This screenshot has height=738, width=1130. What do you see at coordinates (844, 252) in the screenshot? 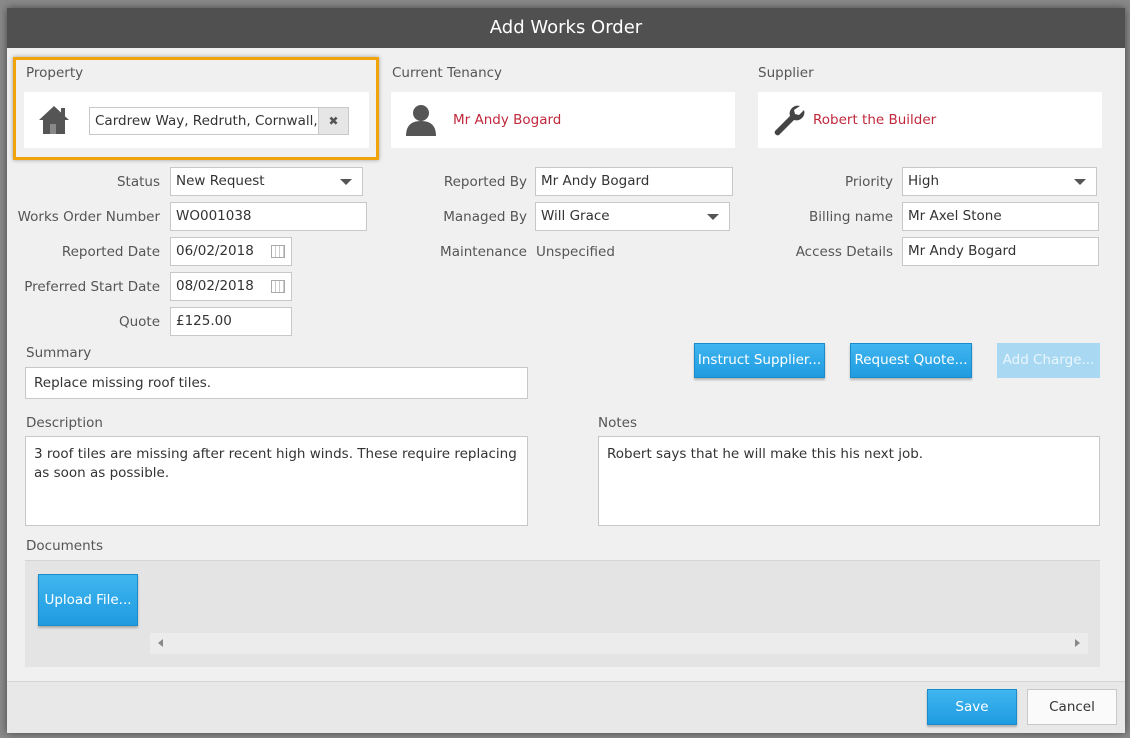
I see `access-details-label: Access Details` at bounding box center [844, 252].